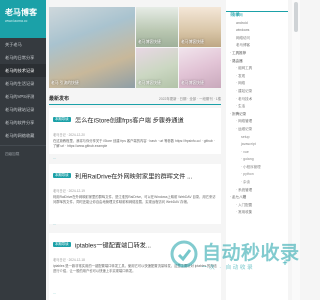 The height and width of the screenshot is (300, 320). I want to click on watermark-logo-icon, so click(184, 254).